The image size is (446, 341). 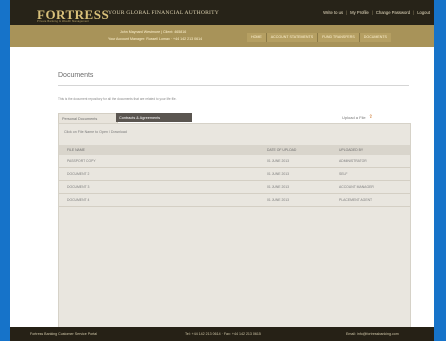 I want to click on table-row: DOCUMENT 4 01 JUNE 2013 PLACEMENT AGENT, so click(x=234, y=200).